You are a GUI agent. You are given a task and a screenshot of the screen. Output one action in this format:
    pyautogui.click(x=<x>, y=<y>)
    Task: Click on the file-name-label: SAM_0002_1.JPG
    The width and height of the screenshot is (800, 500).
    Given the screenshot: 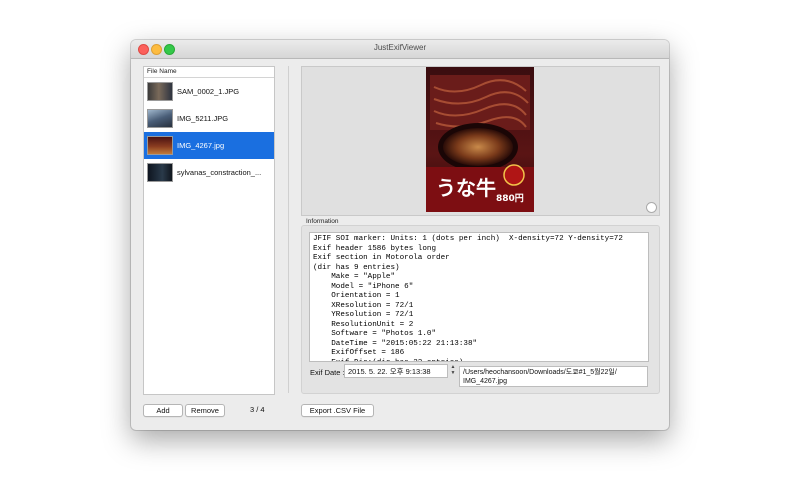 What is the action you would take?
    pyautogui.click(x=208, y=91)
    